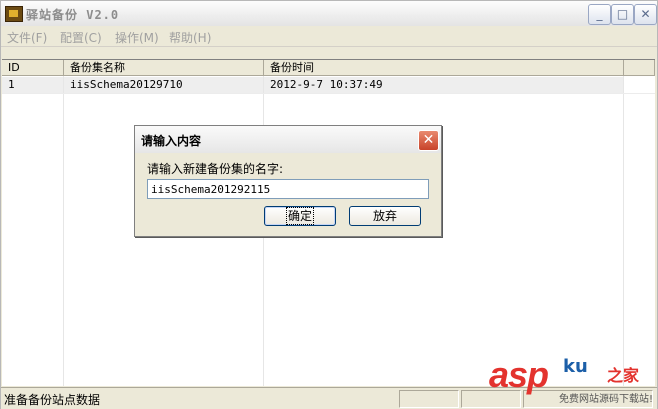 The image size is (658, 409). Describe the element at coordinates (329, 36) in the screenshot. I see `menu-bar: 文件(F) 配置(C) 操作(M) 帮助(H)` at that location.